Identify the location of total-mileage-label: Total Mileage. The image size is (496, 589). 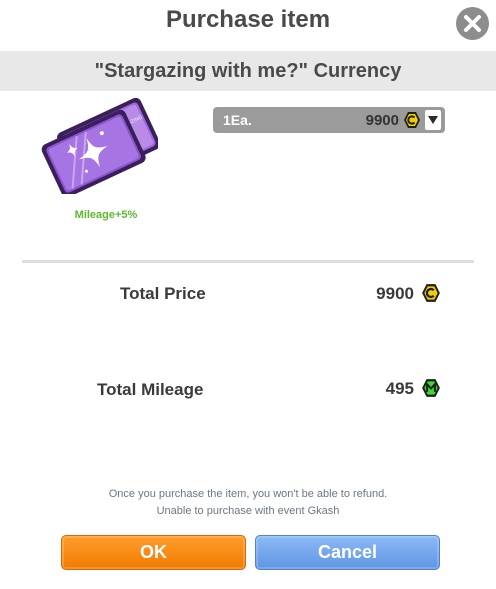
(150, 389).